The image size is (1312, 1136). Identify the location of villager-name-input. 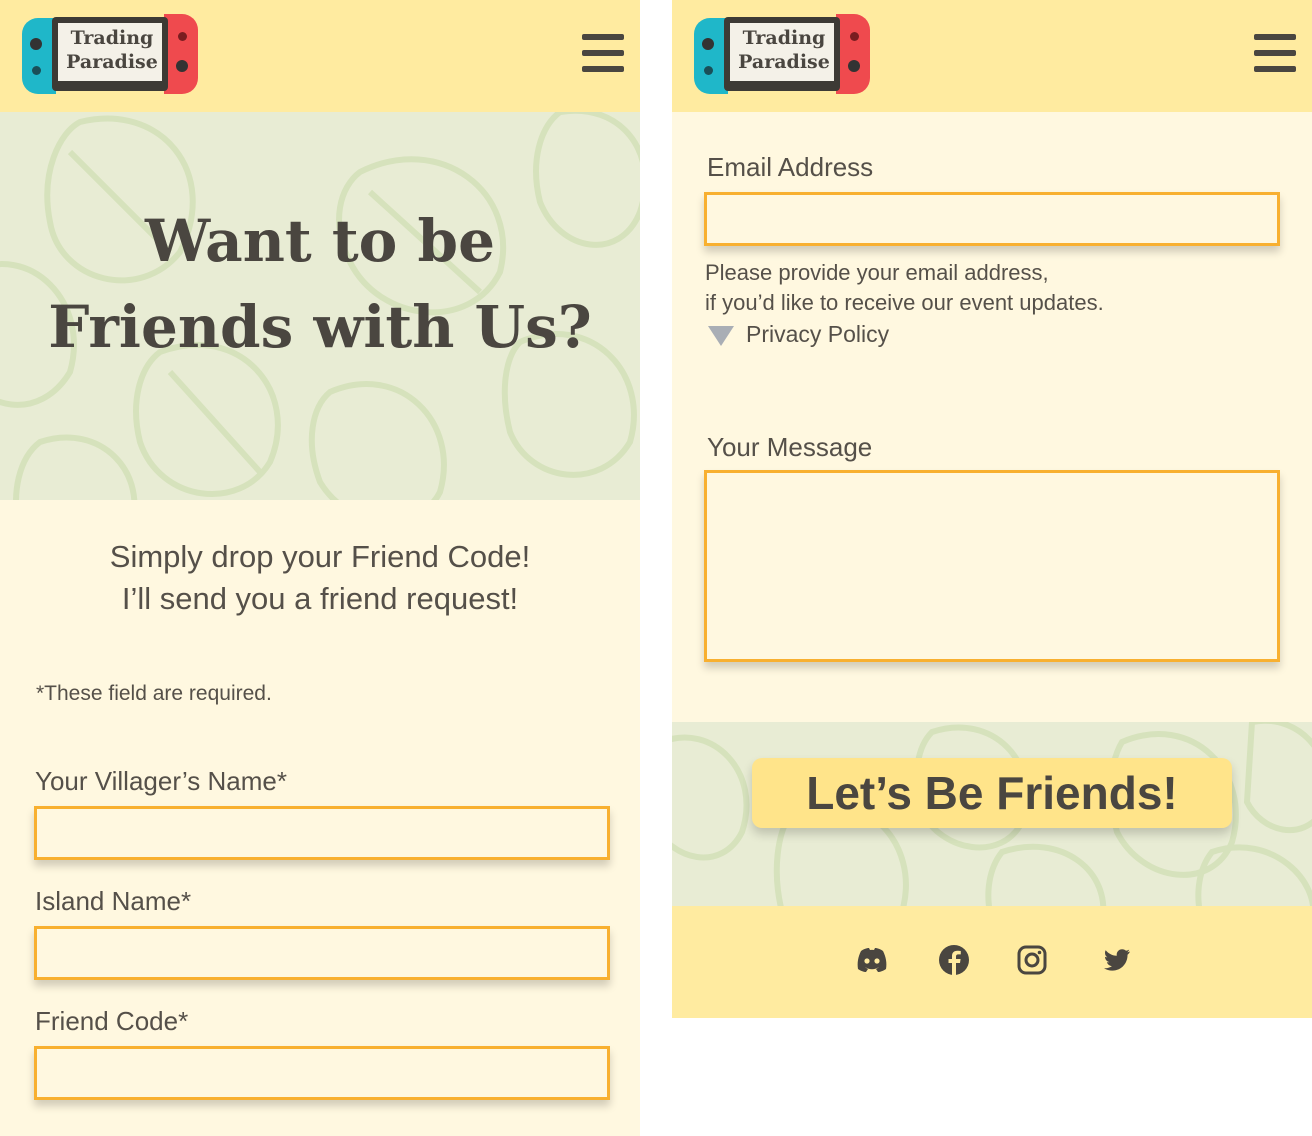
(322, 833).